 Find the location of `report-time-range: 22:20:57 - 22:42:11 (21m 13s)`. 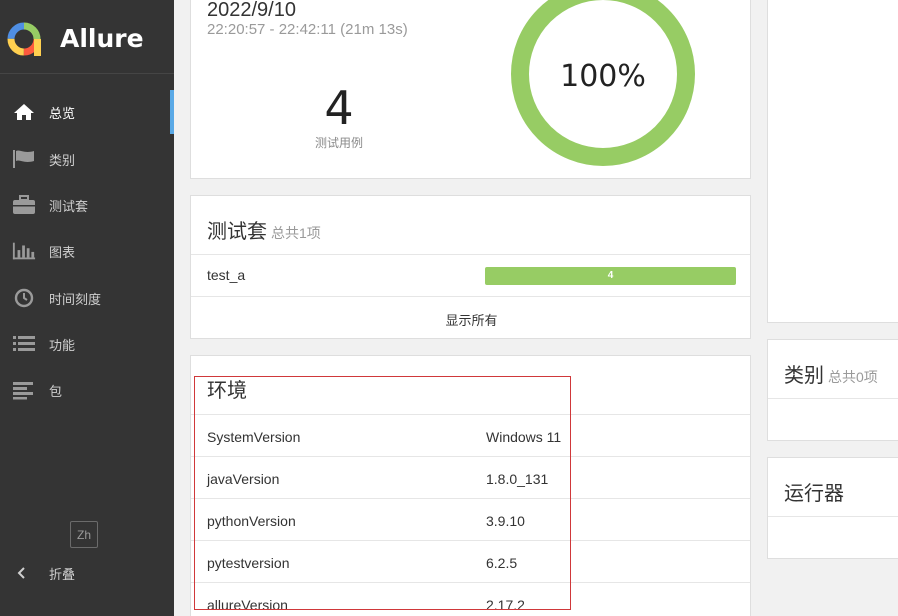

report-time-range: 22:20:57 - 22:42:11 (21m 13s) is located at coordinates (307, 29).